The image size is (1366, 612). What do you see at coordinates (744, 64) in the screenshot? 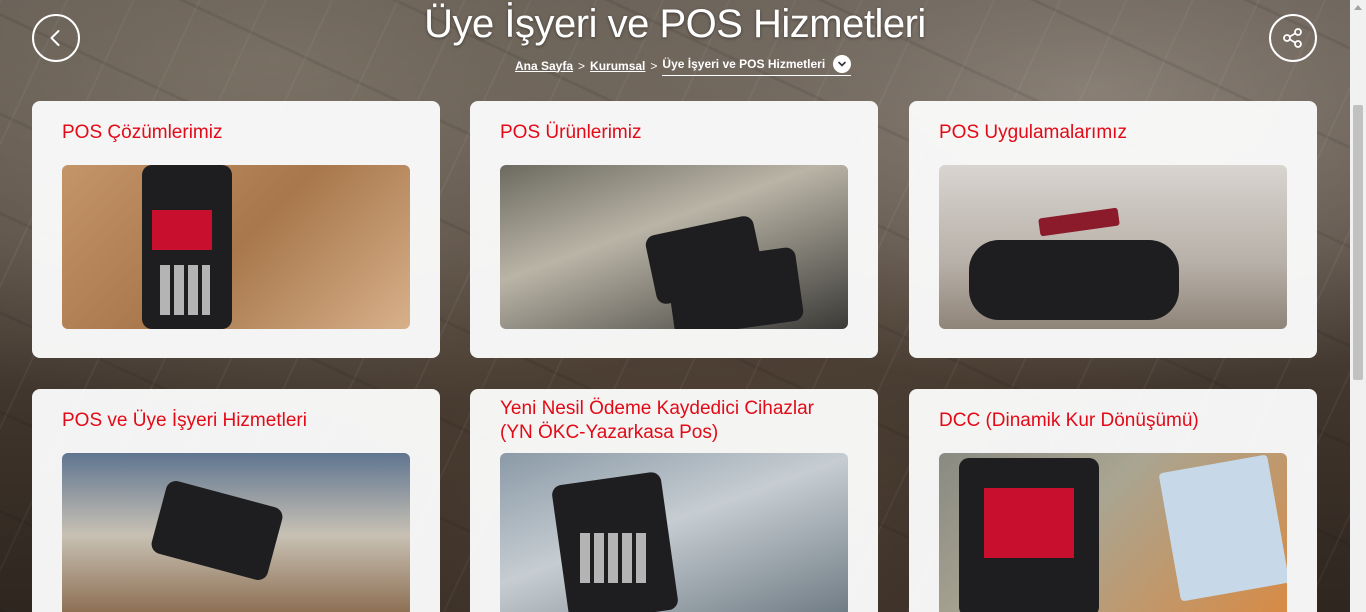
I see `breadcrumb-current-label: Üye İşyeri ve POS Hizmetleri` at bounding box center [744, 64].